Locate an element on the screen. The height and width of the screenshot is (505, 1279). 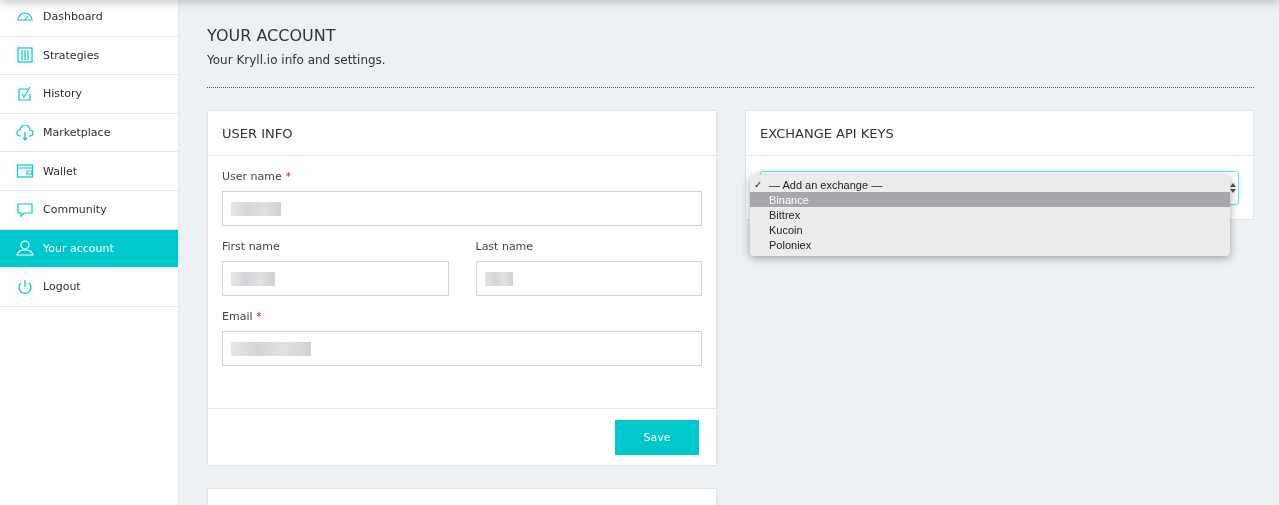
field-label: User name * is located at coordinates (256, 176).